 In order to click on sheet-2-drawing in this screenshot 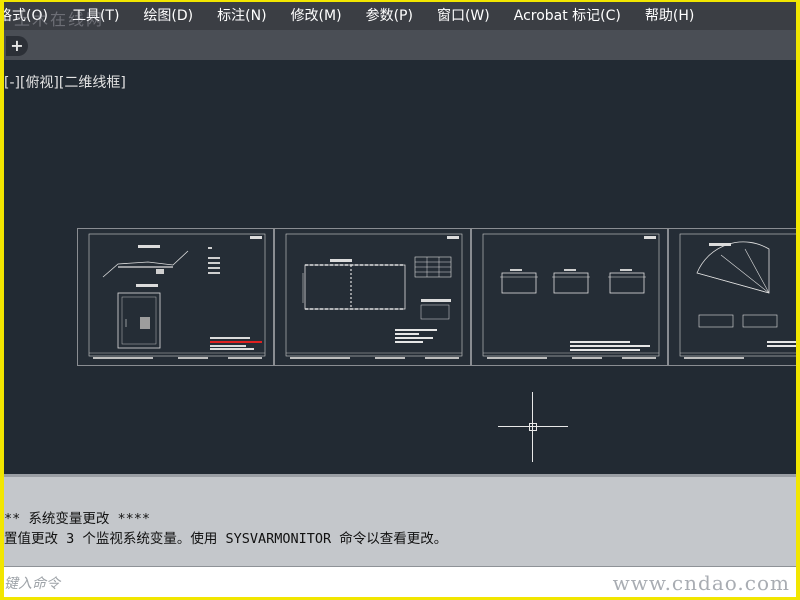, I will do `click(374, 296)`.